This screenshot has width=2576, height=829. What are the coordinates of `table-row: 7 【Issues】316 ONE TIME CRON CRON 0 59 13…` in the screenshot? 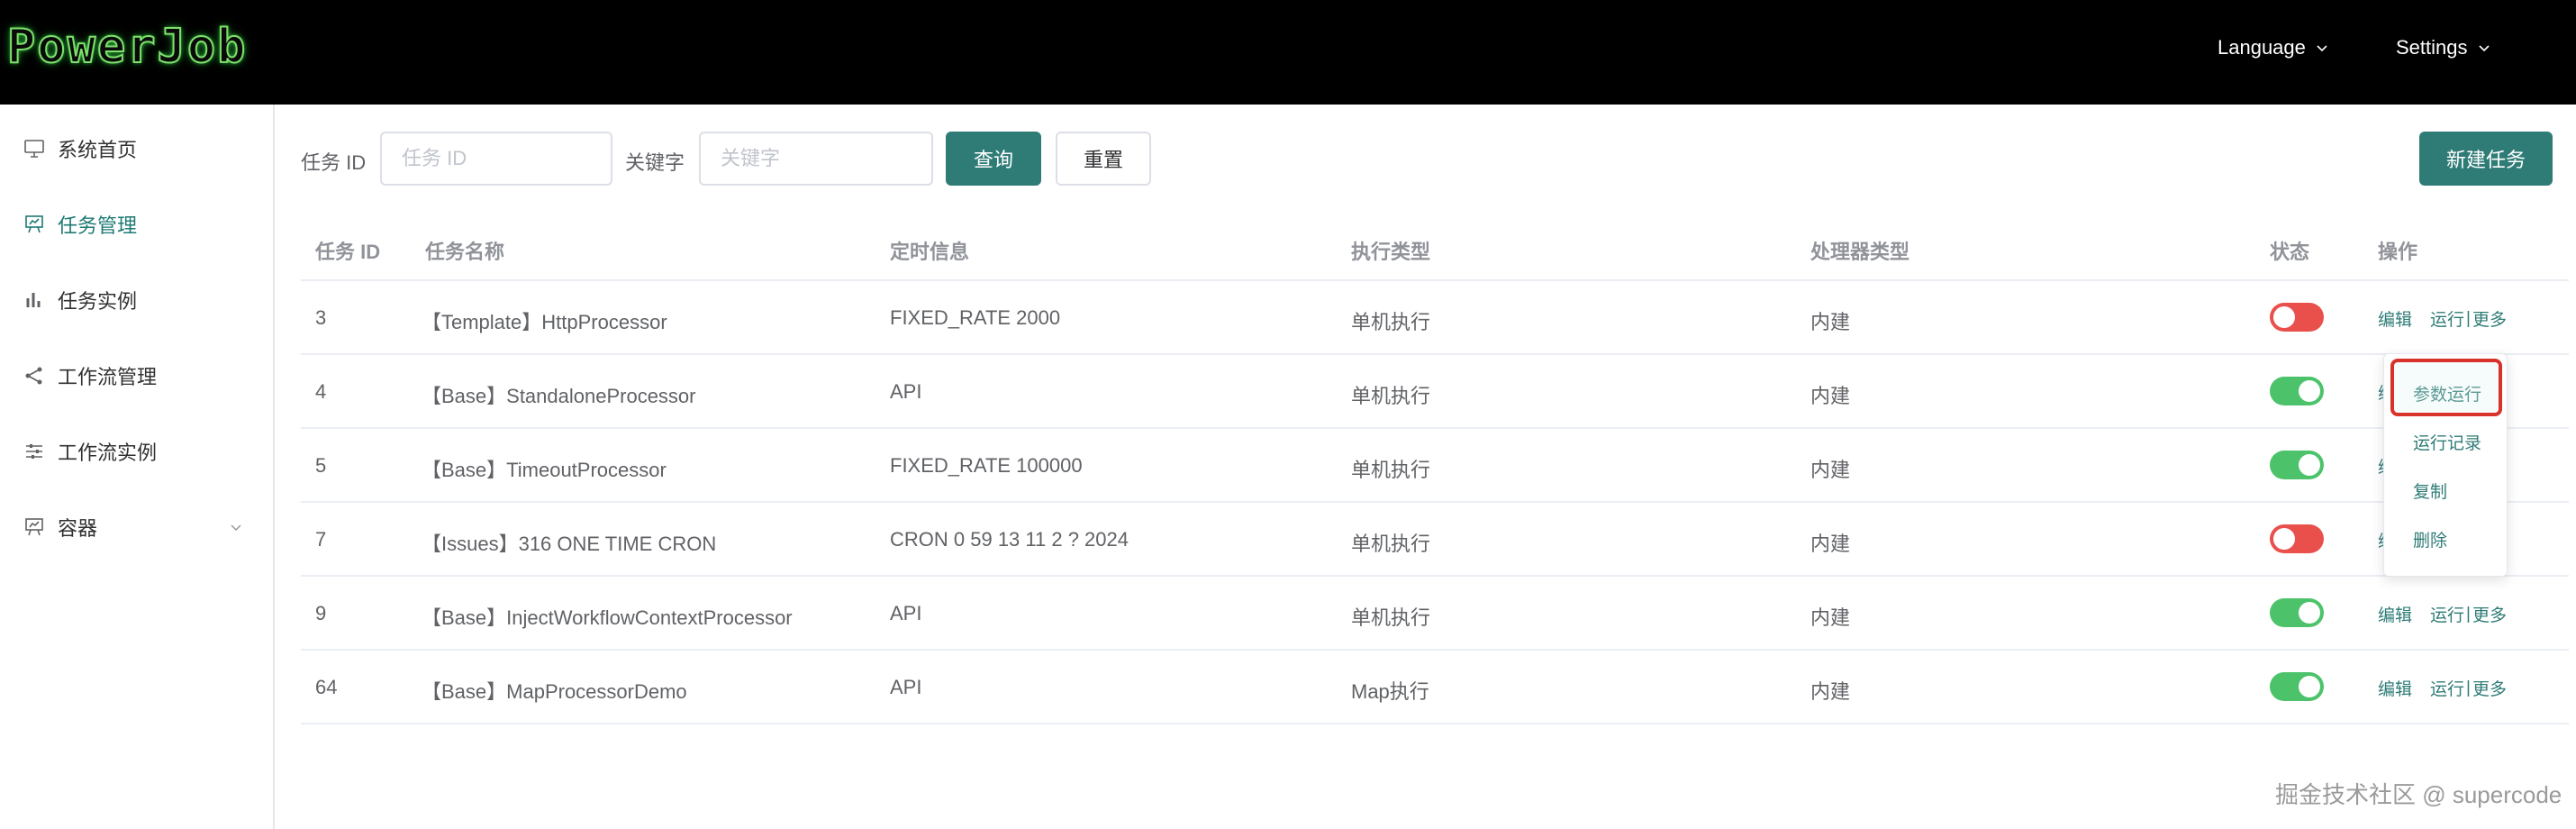 It's located at (1435, 540).